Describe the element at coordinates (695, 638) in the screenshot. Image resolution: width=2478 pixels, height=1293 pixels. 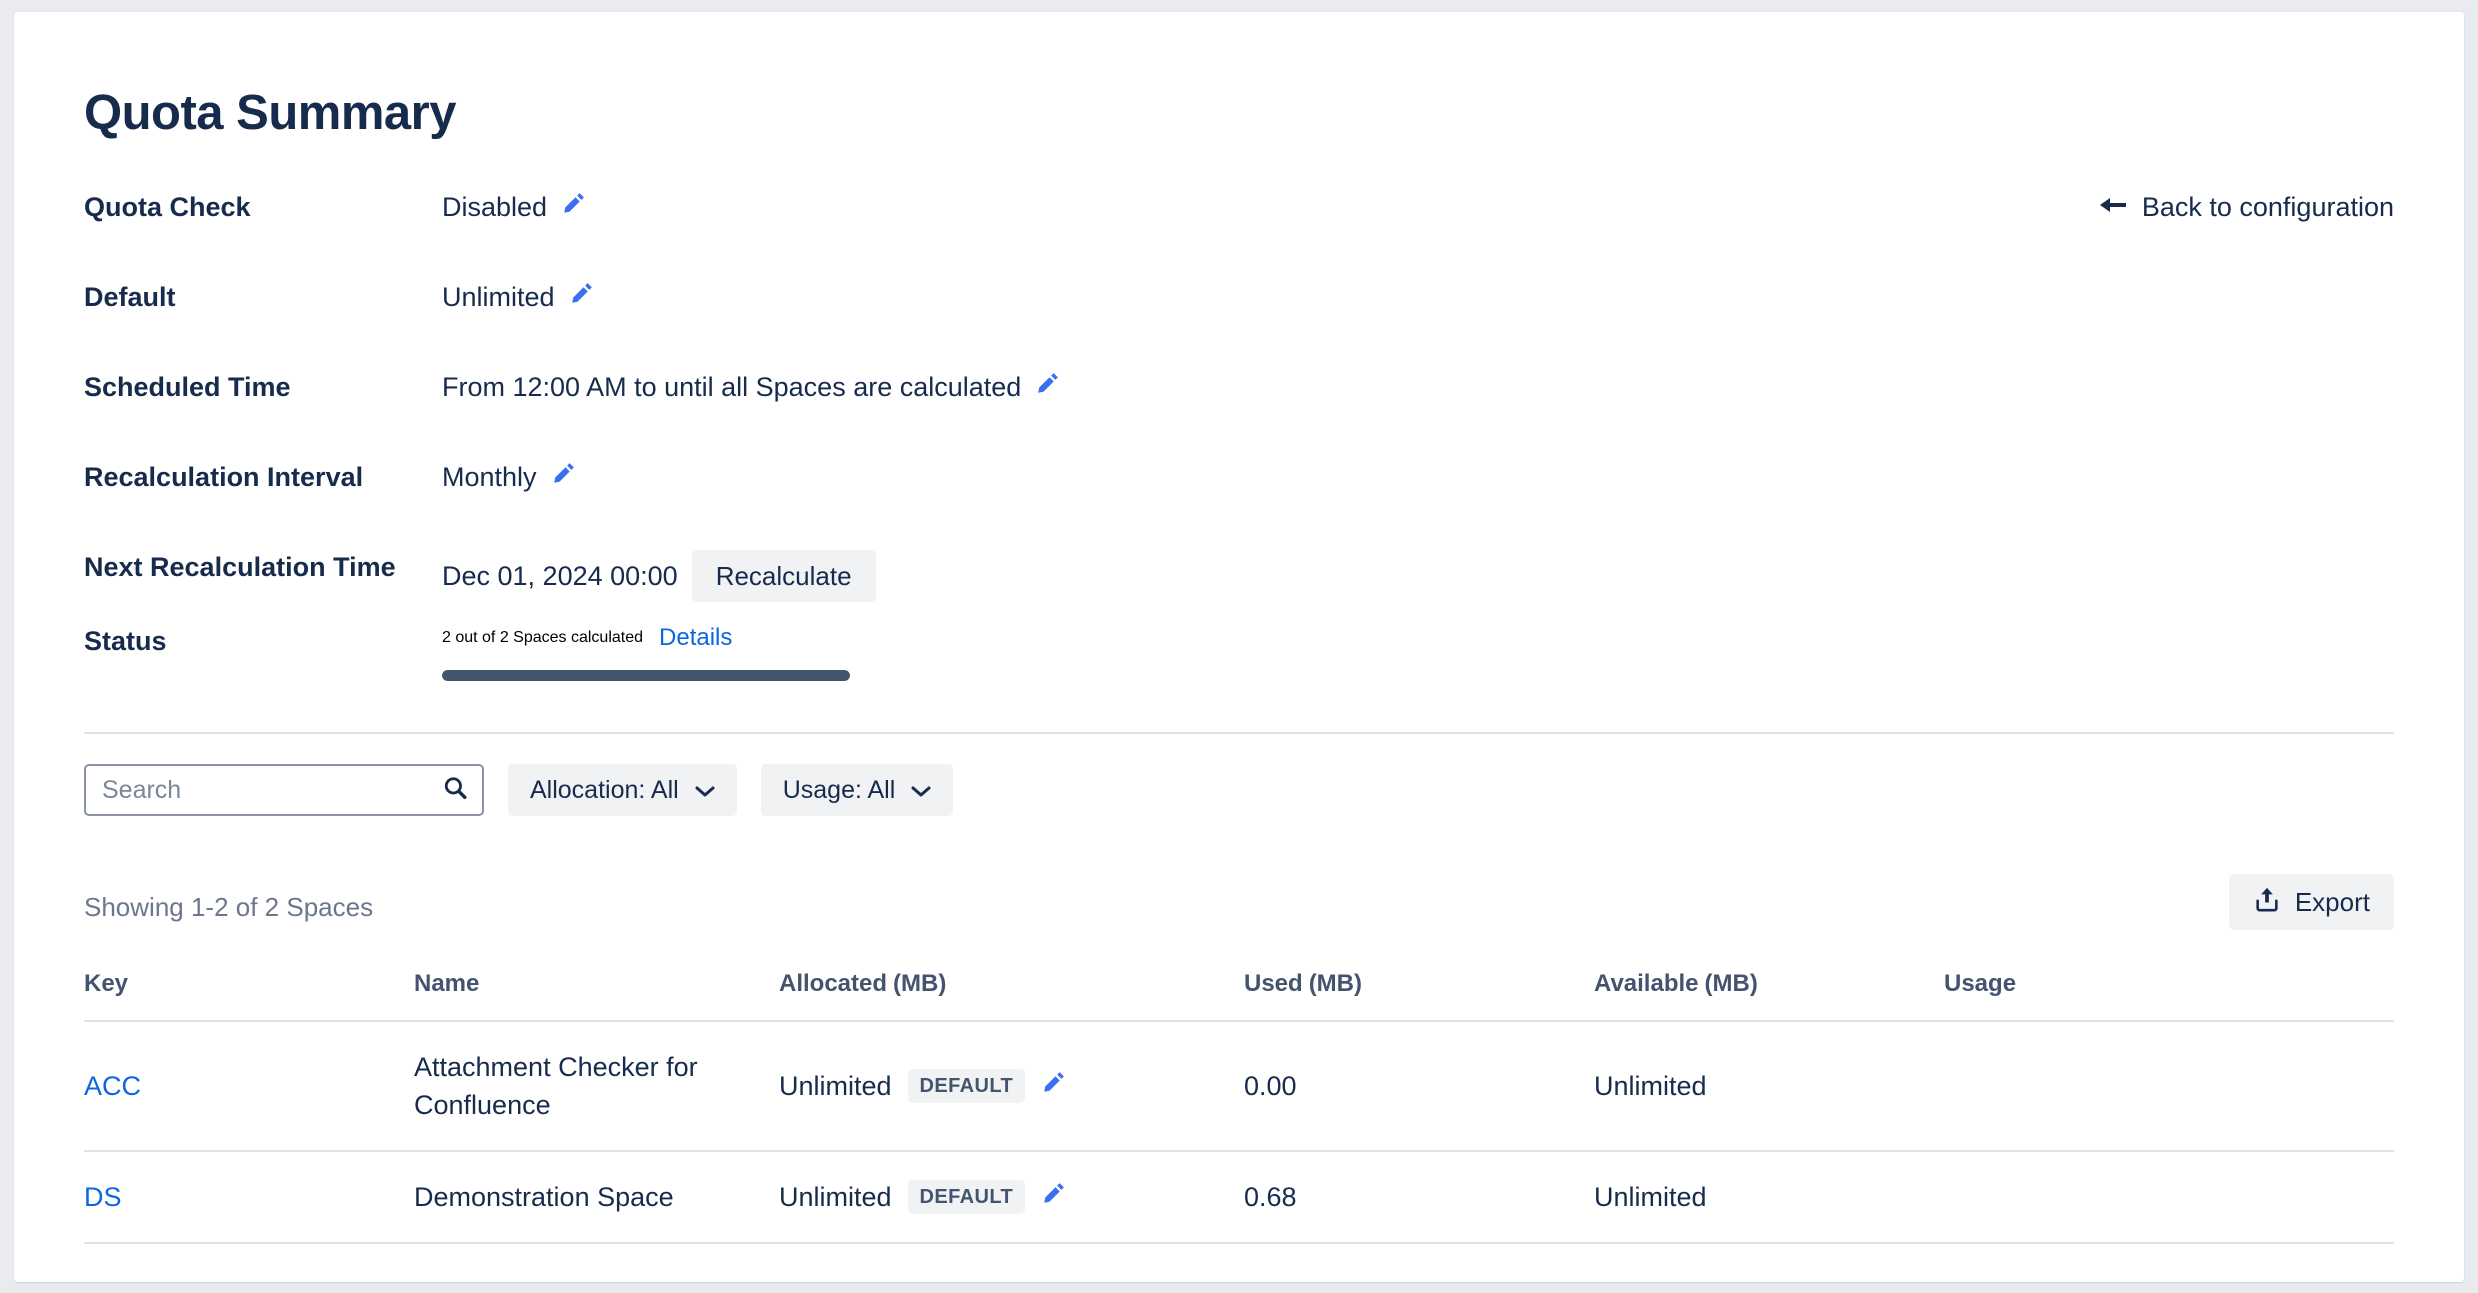
I see `status-details-link: Details` at that location.